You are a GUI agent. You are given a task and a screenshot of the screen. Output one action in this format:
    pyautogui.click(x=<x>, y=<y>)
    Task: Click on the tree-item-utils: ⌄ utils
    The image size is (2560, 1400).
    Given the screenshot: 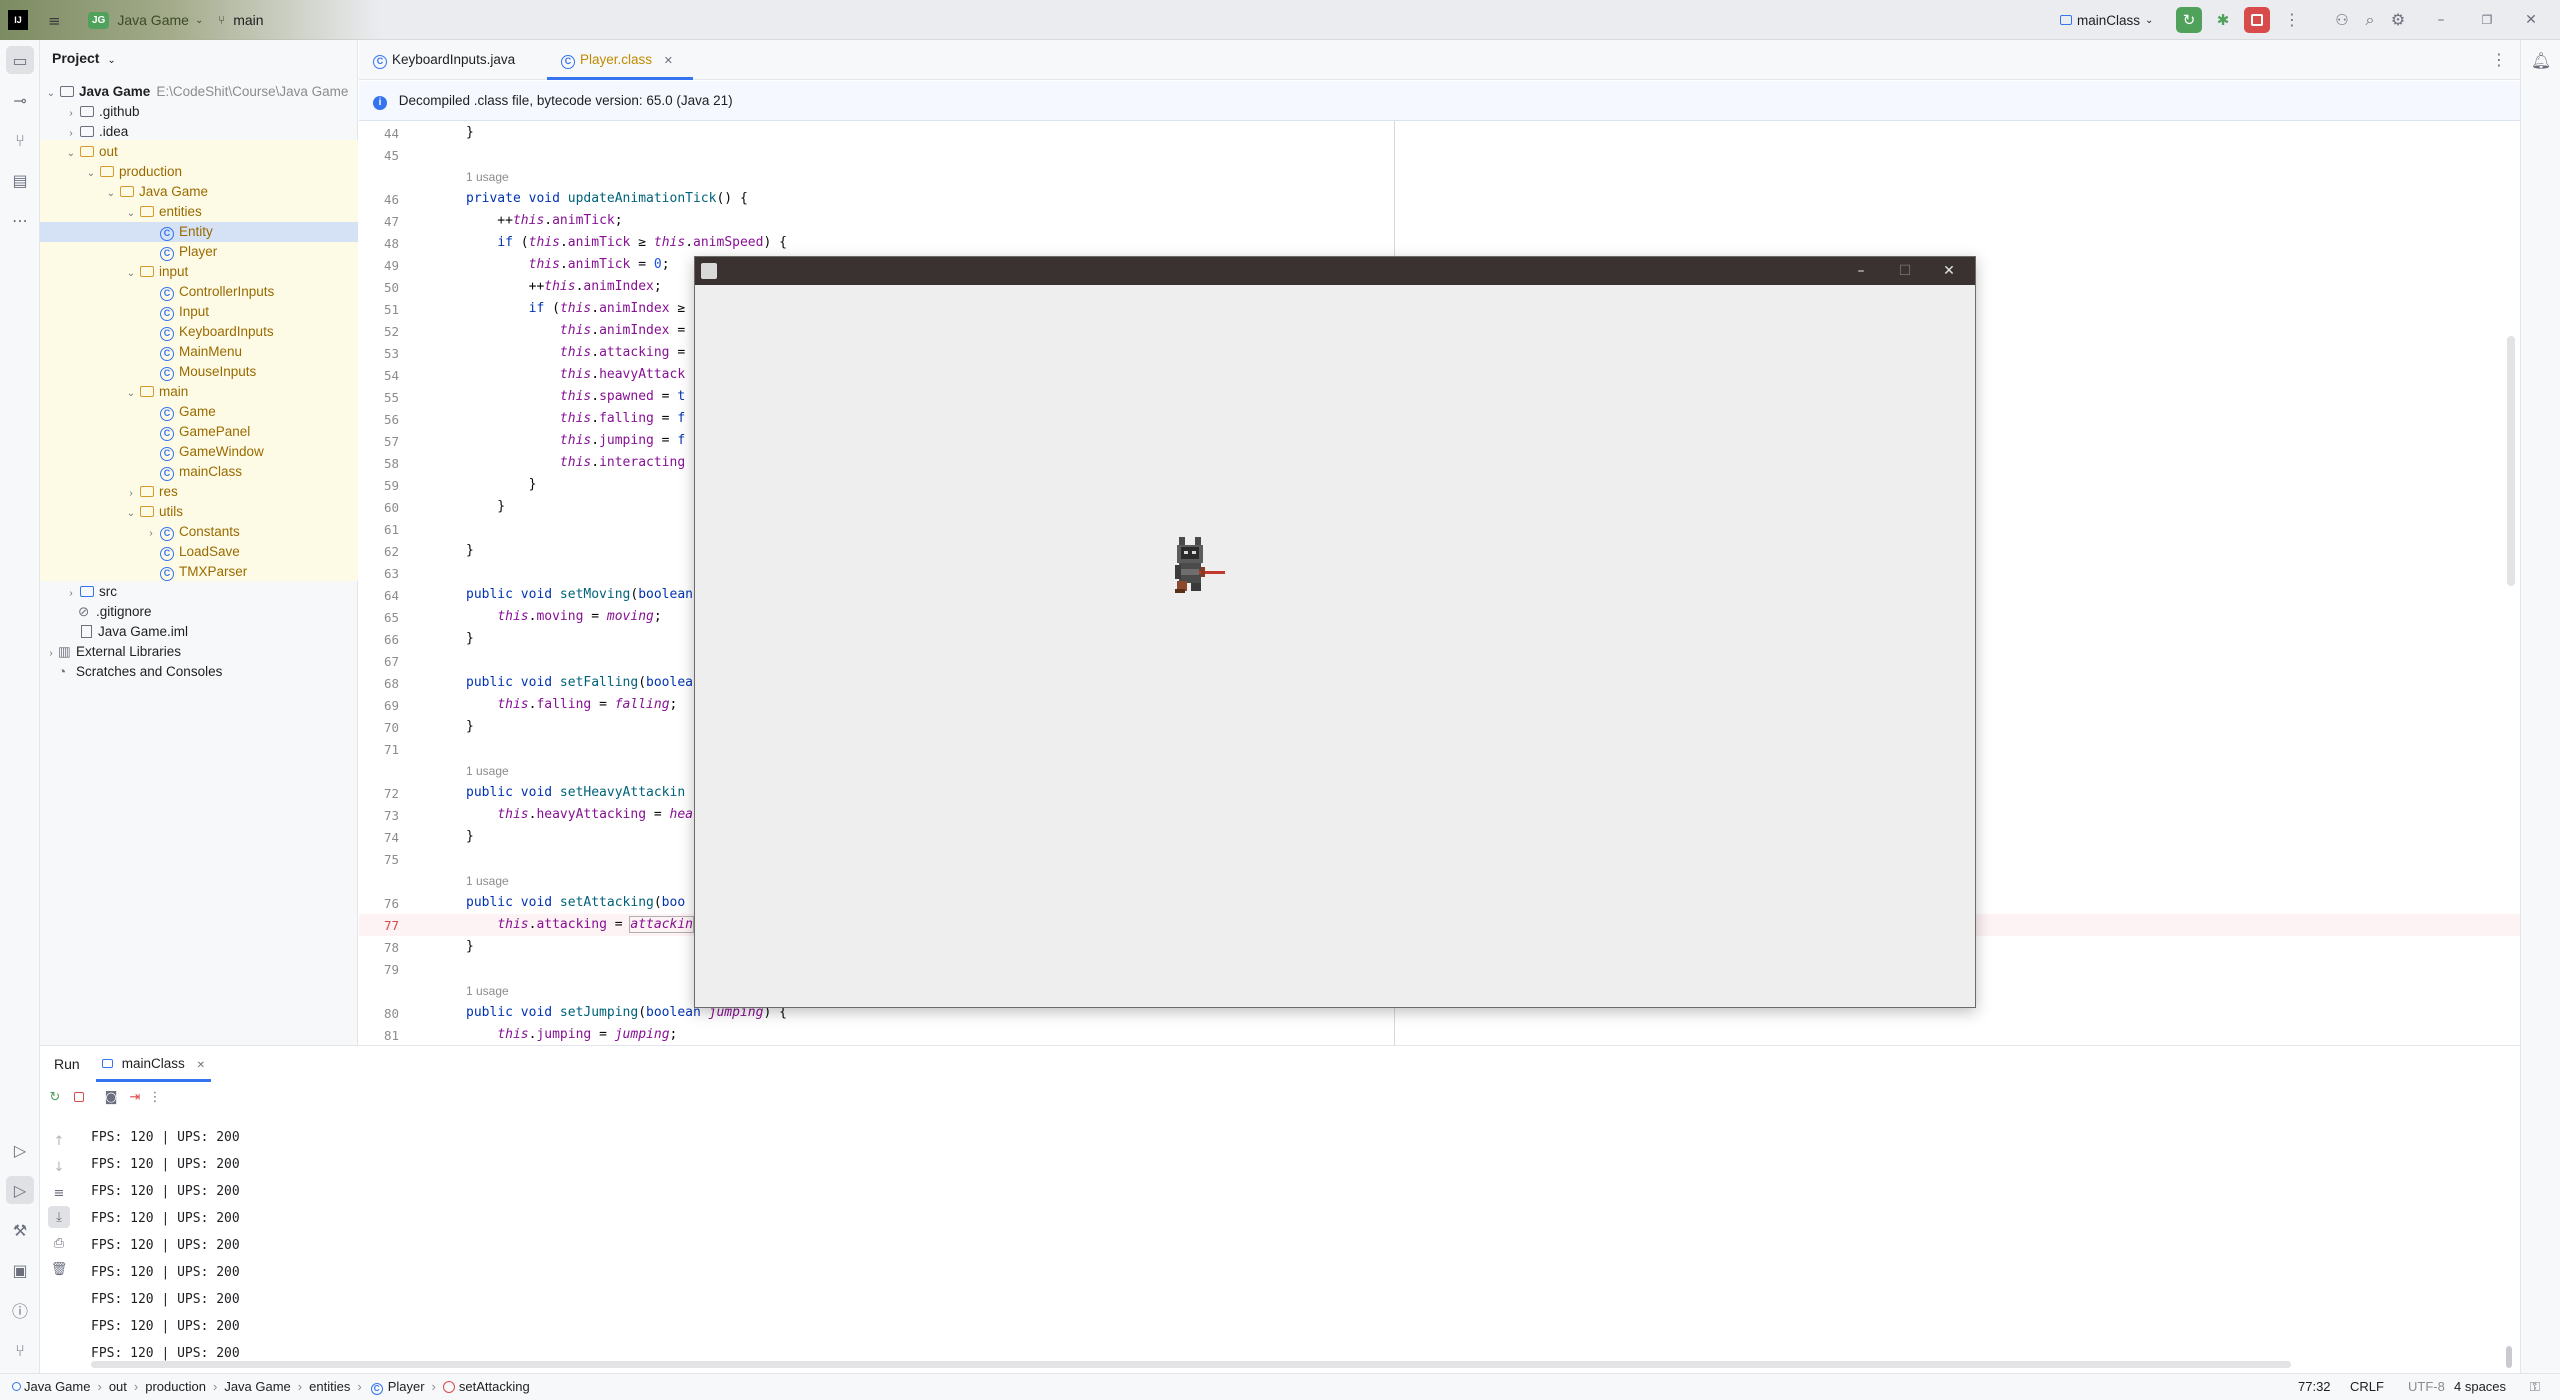 What is the action you would take?
    pyautogui.click(x=199, y=512)
    